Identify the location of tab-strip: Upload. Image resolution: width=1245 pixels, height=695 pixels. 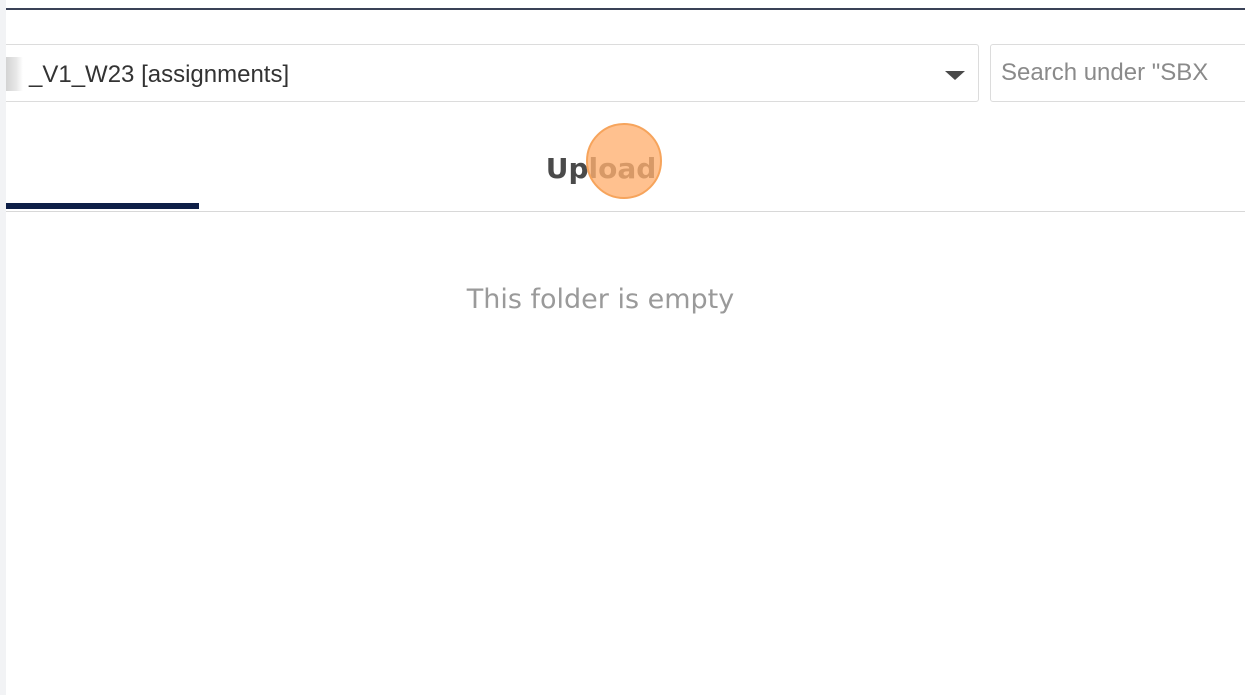
(625, 166).